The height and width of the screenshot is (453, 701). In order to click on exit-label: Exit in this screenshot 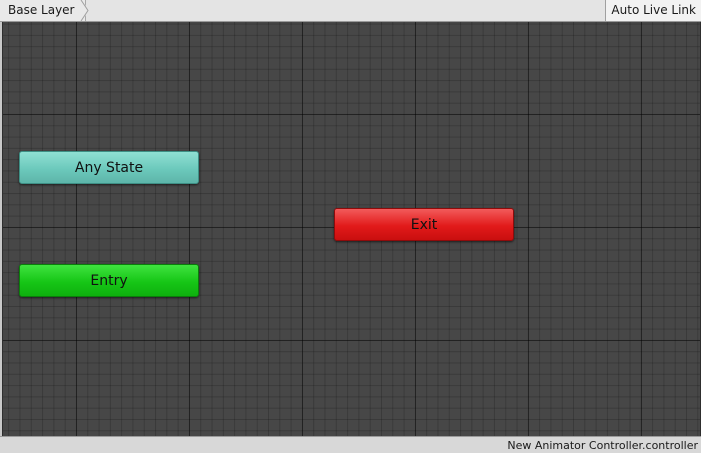, I will do `click(424, 224)`.